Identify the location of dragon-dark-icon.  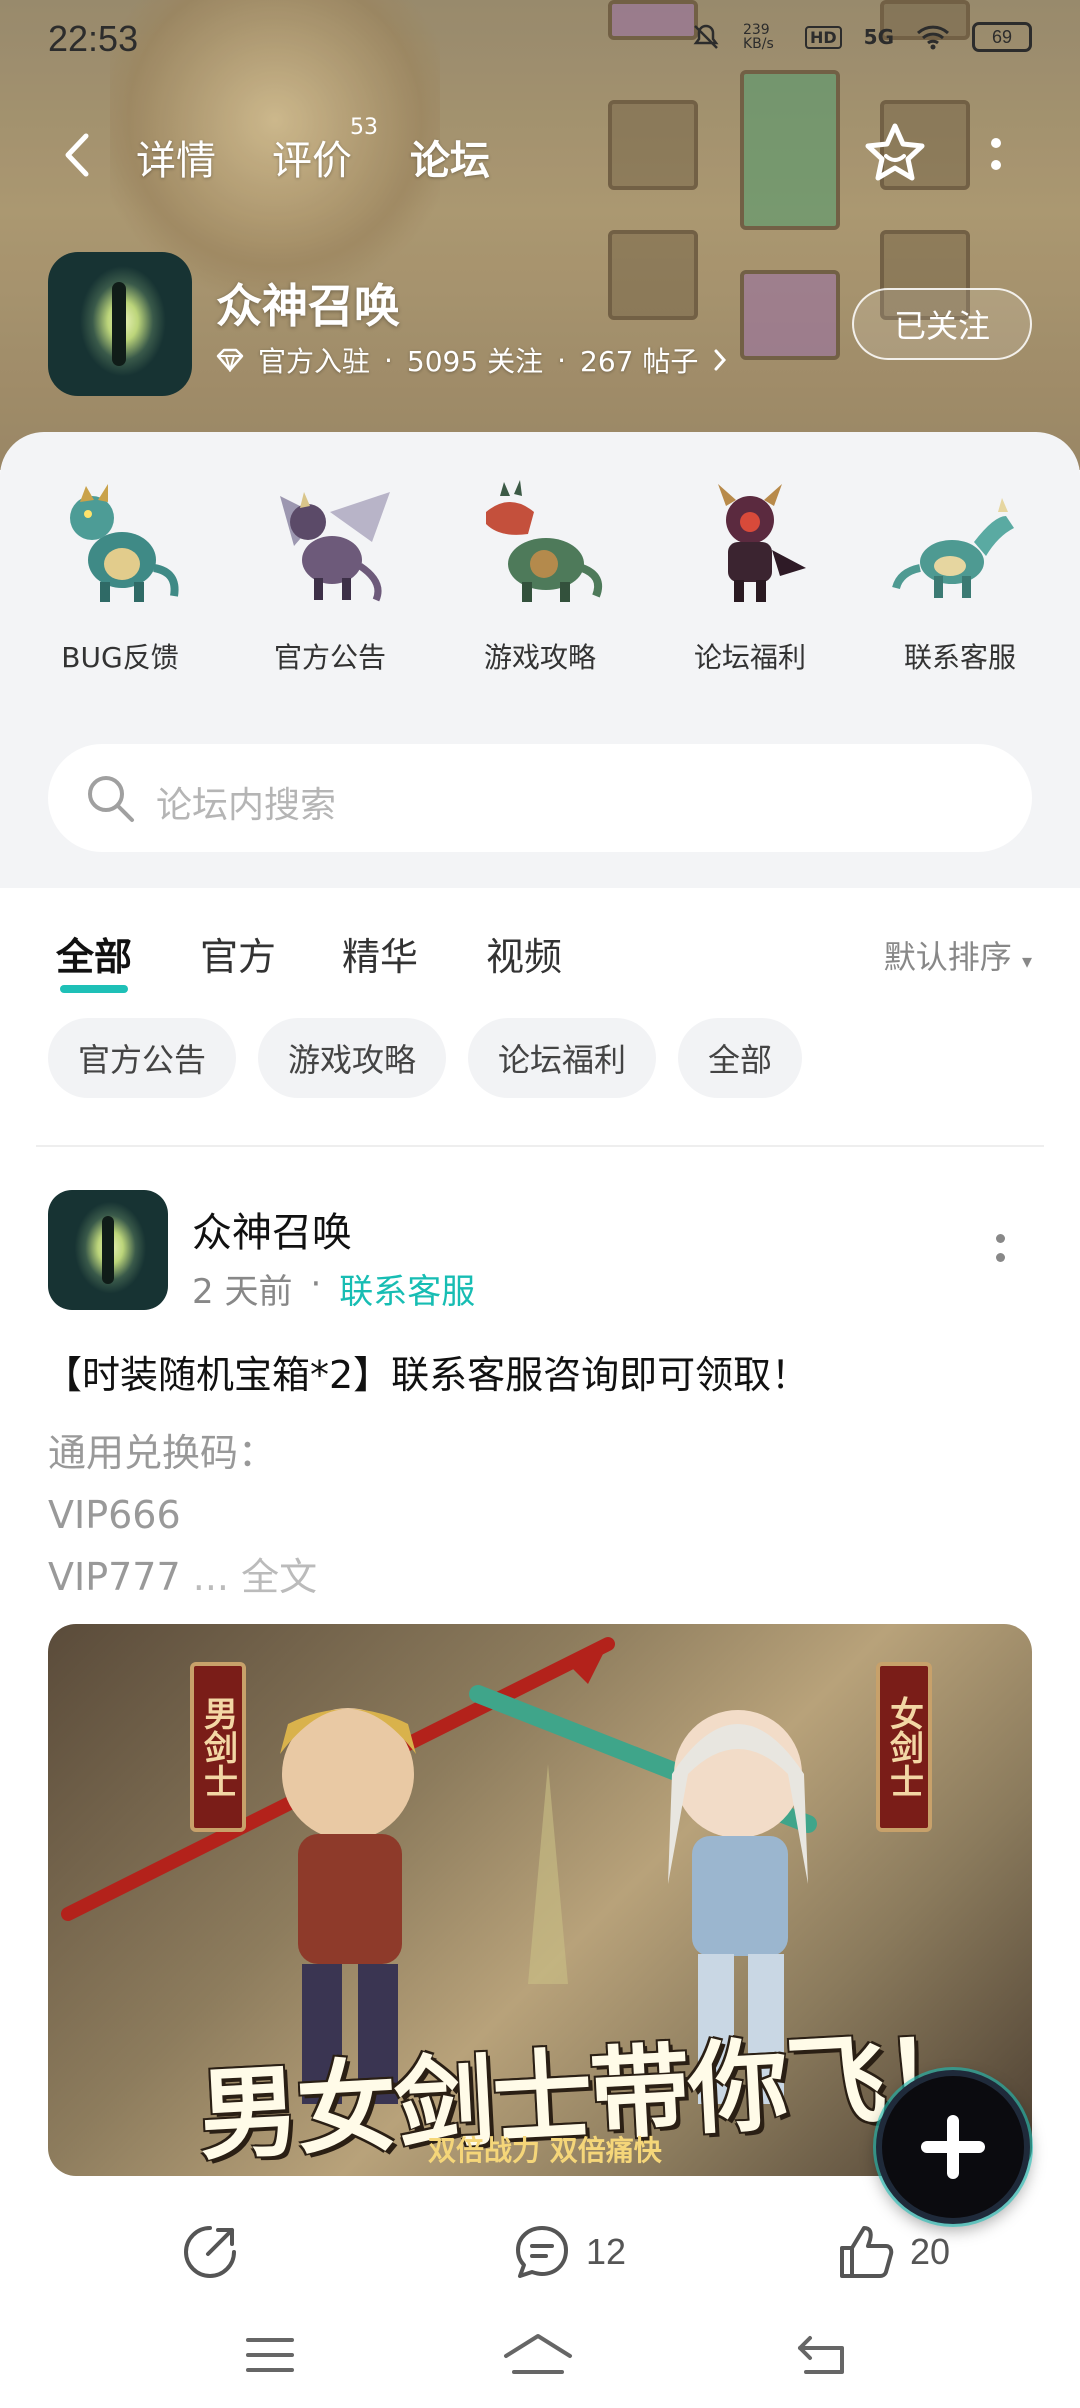
(335, 547).